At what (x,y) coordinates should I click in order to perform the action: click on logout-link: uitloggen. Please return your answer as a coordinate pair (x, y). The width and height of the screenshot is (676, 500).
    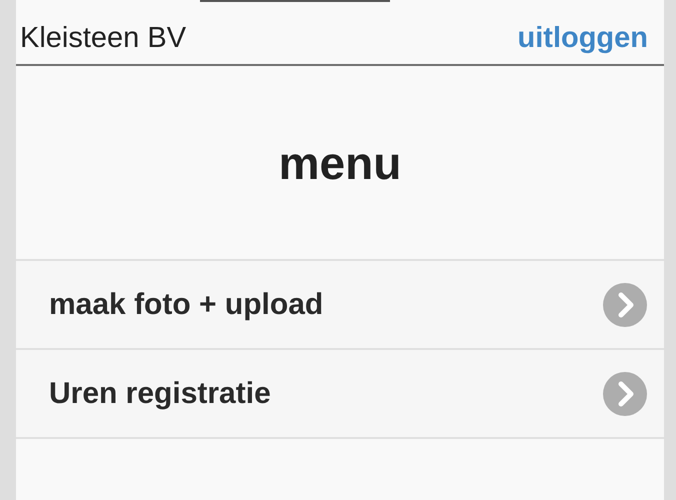
    Looking at the image, I should click on (583, 32).